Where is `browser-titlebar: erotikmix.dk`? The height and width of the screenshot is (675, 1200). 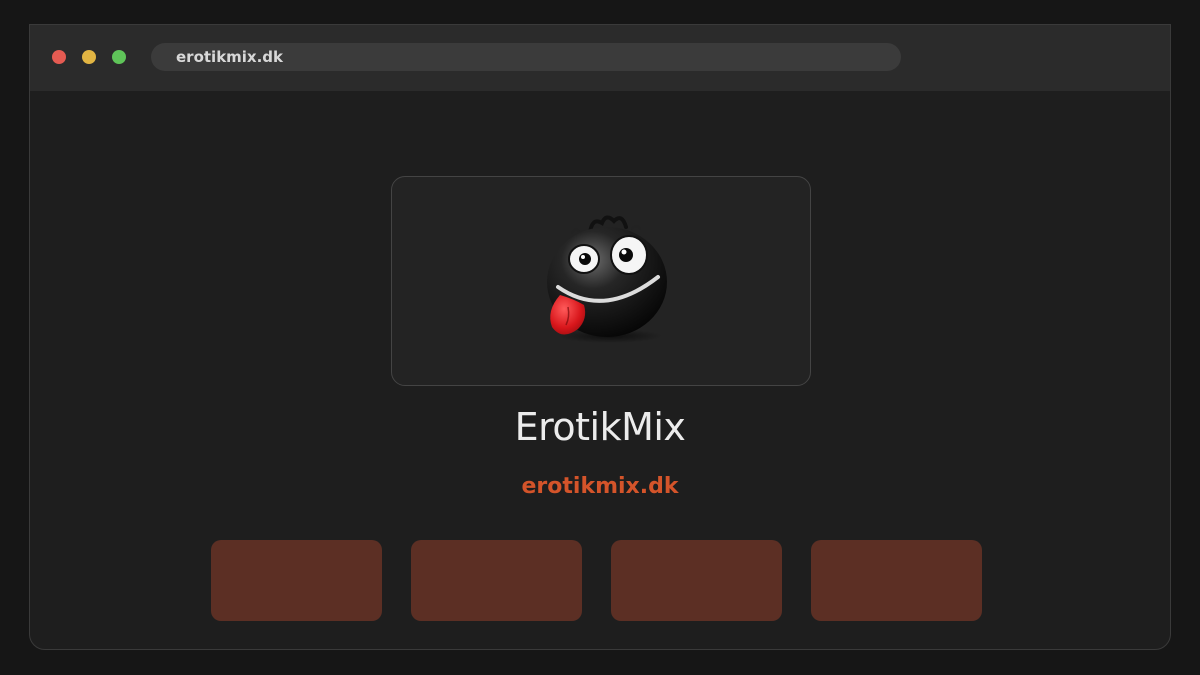
browser-titlebar: erotikmix.dk is located at coordinates (600, 58).